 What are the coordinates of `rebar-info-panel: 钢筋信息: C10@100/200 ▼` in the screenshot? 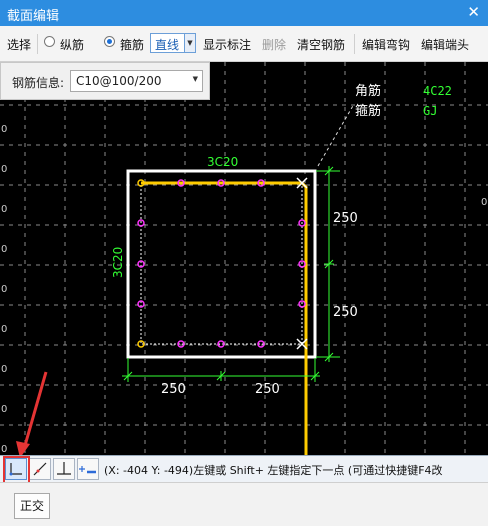 It's located at (105, 81).